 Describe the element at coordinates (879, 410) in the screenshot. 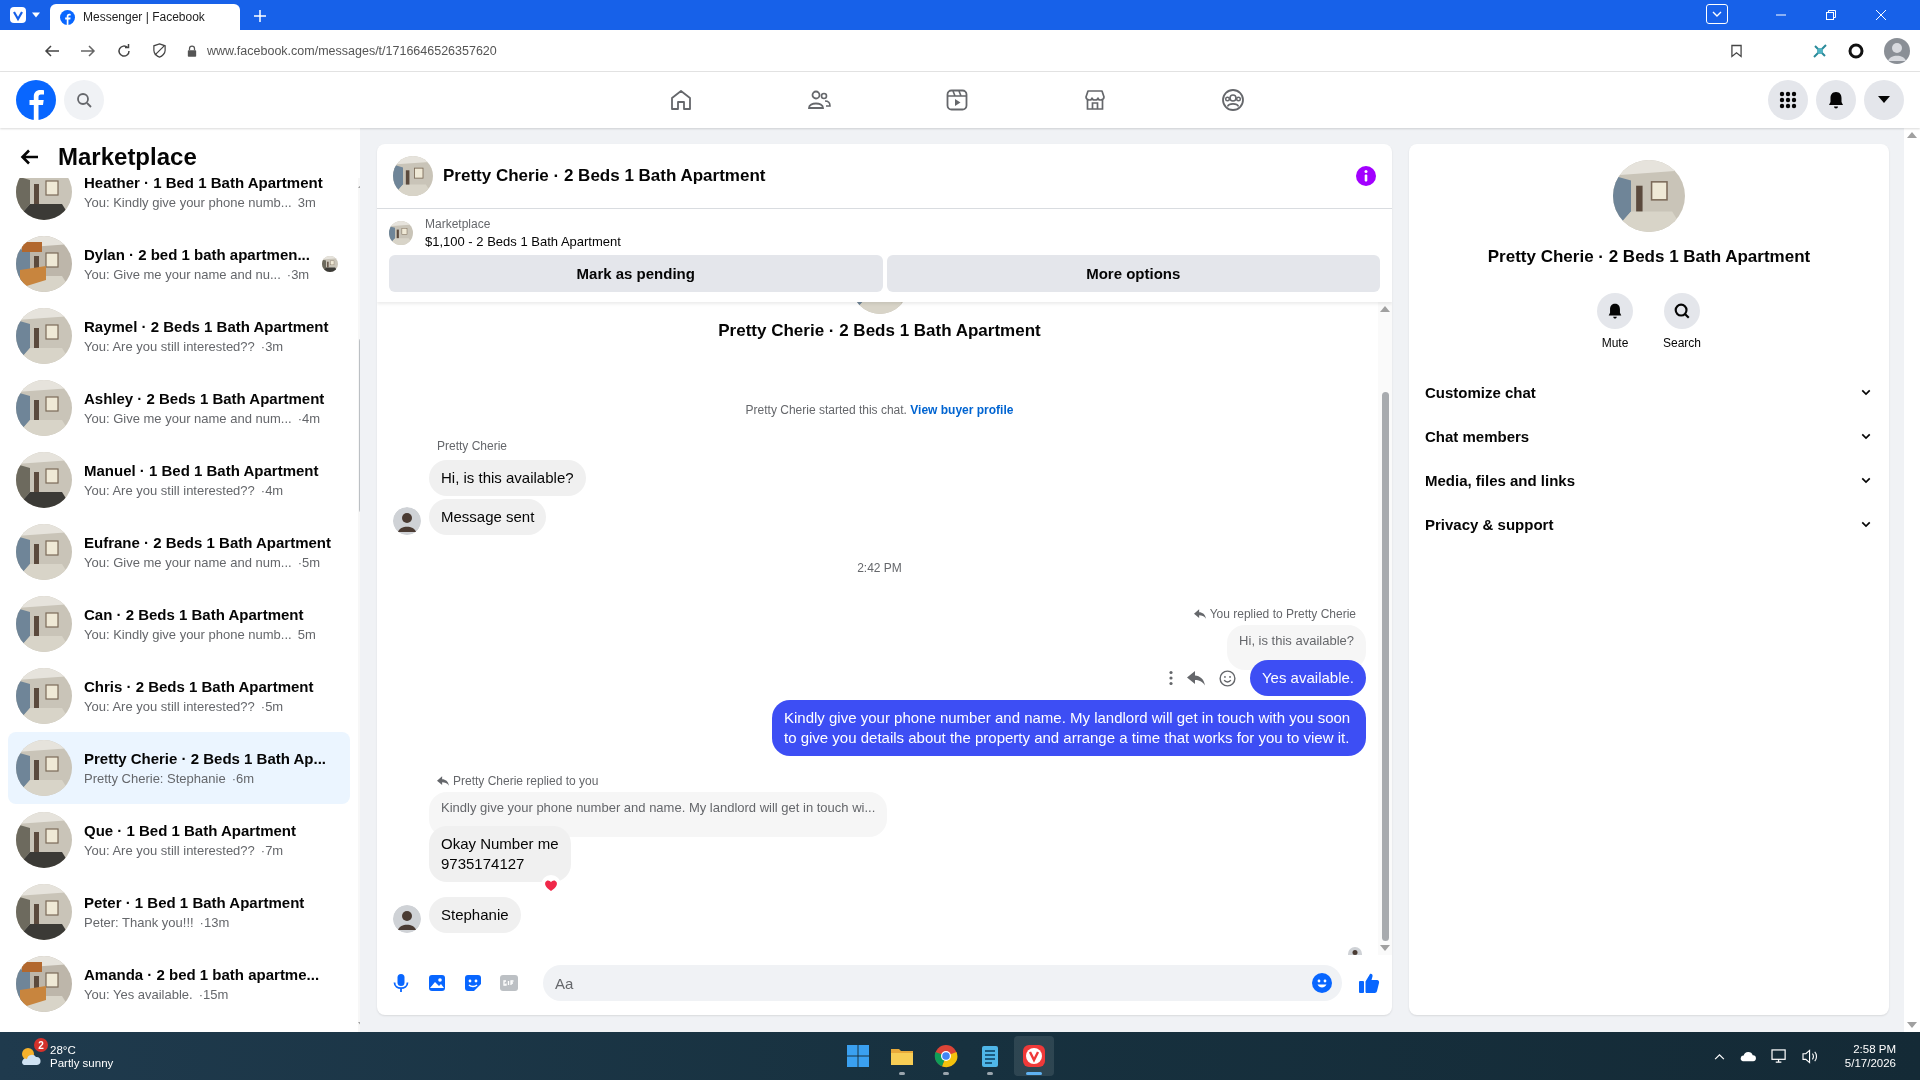

I see `chat-start-notice: Pretty Cherie started this chat. View buyer profile` at that location.